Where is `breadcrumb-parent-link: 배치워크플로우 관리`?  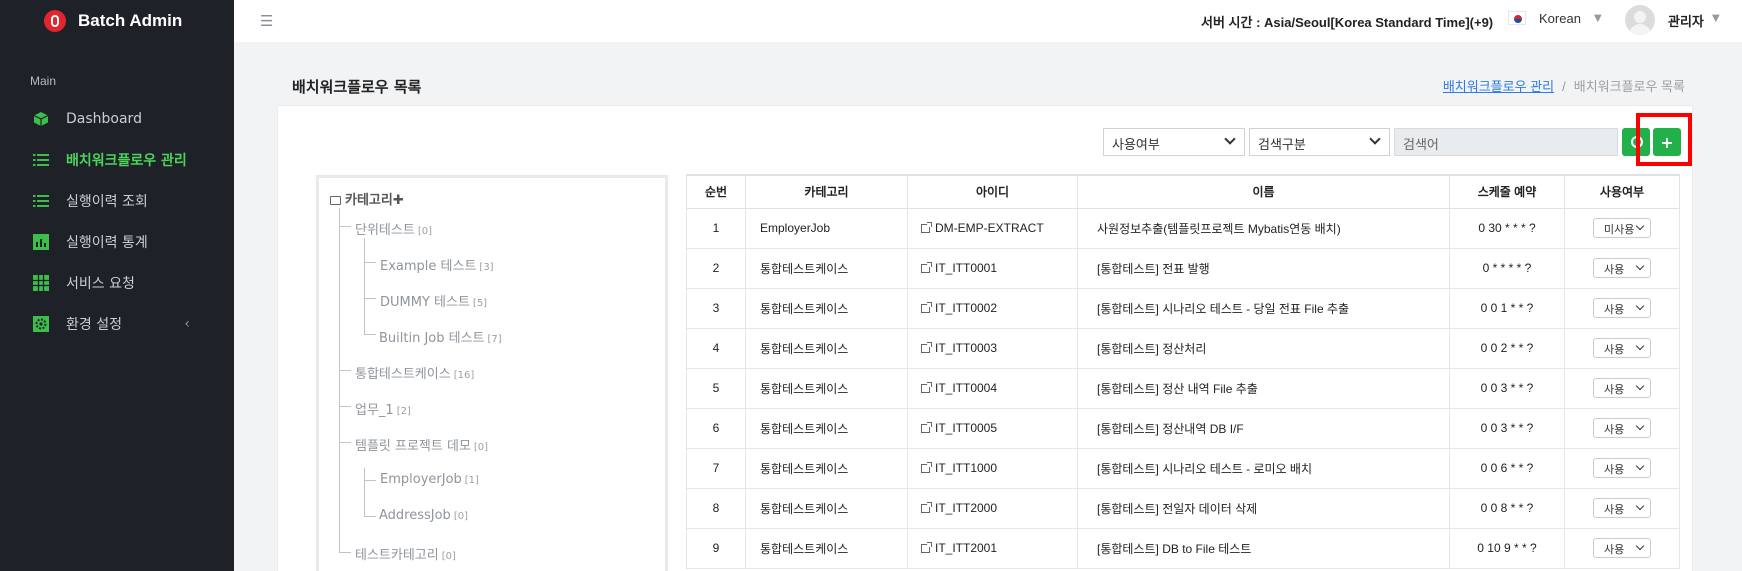
breadcrumb-parent-link: 배치워크플로우 관리 is located at coordinates (1498, 86).